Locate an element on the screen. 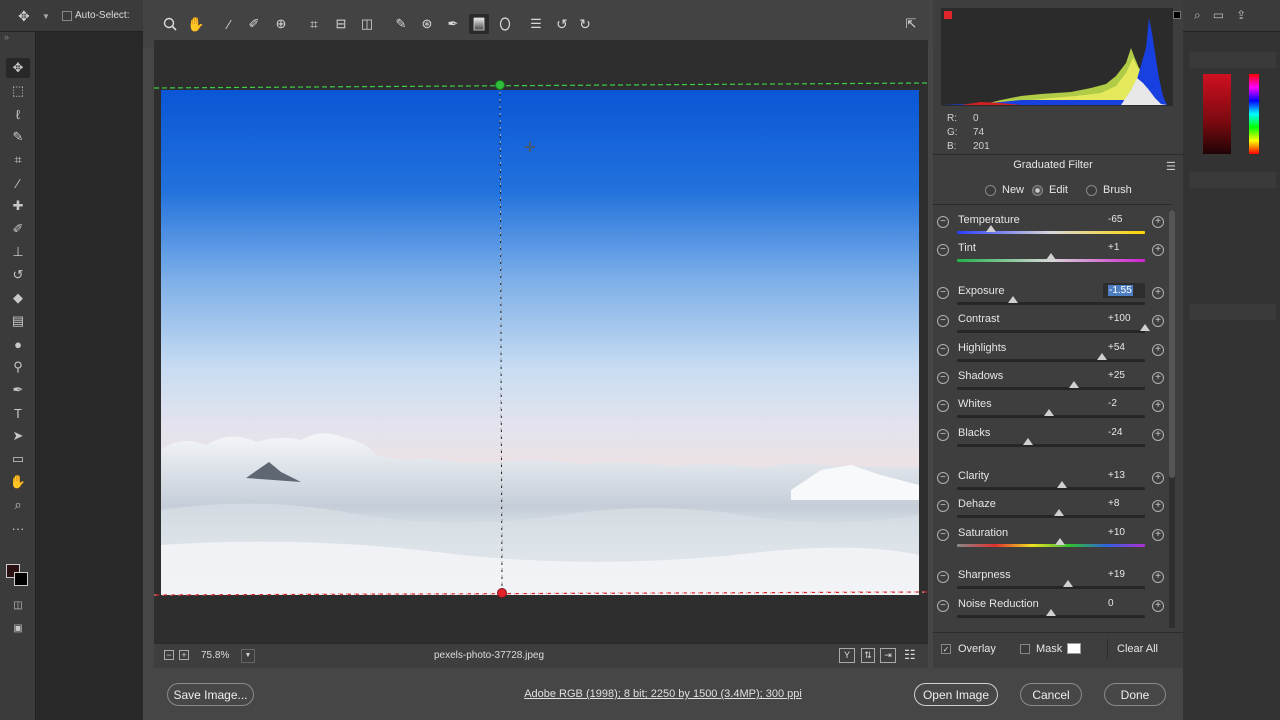 Image resolution: width=1280 pixels, height=720 pixels. crop-tool-icon: ⌗ is located at coordinates (18, 160).